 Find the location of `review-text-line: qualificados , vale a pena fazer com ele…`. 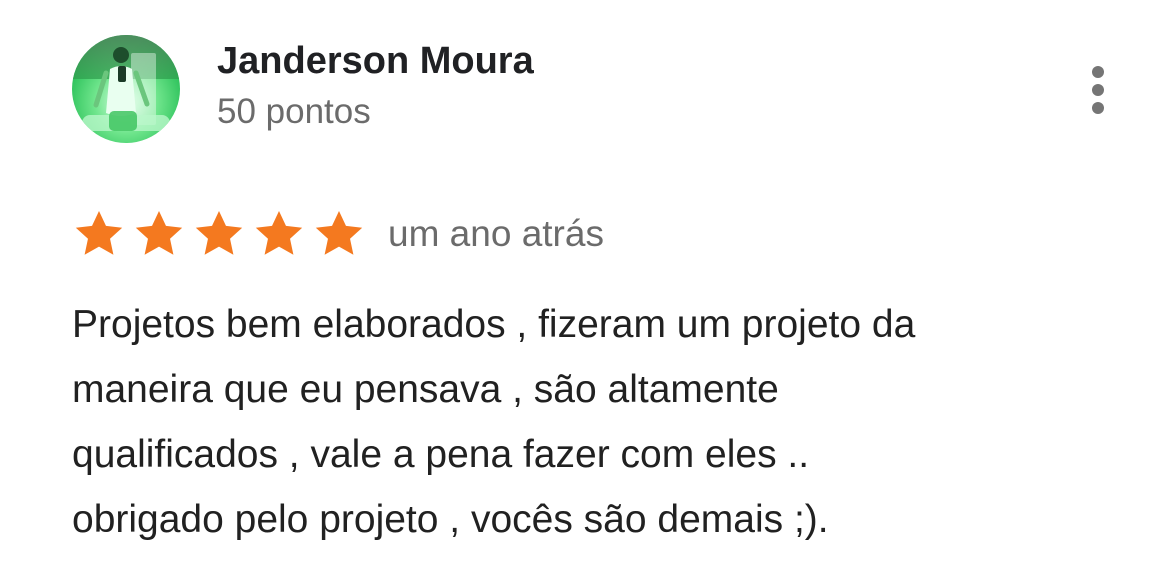

review-text-line: qualificados , vale a pena fazer com ele… is located at coordinates (441, 454).